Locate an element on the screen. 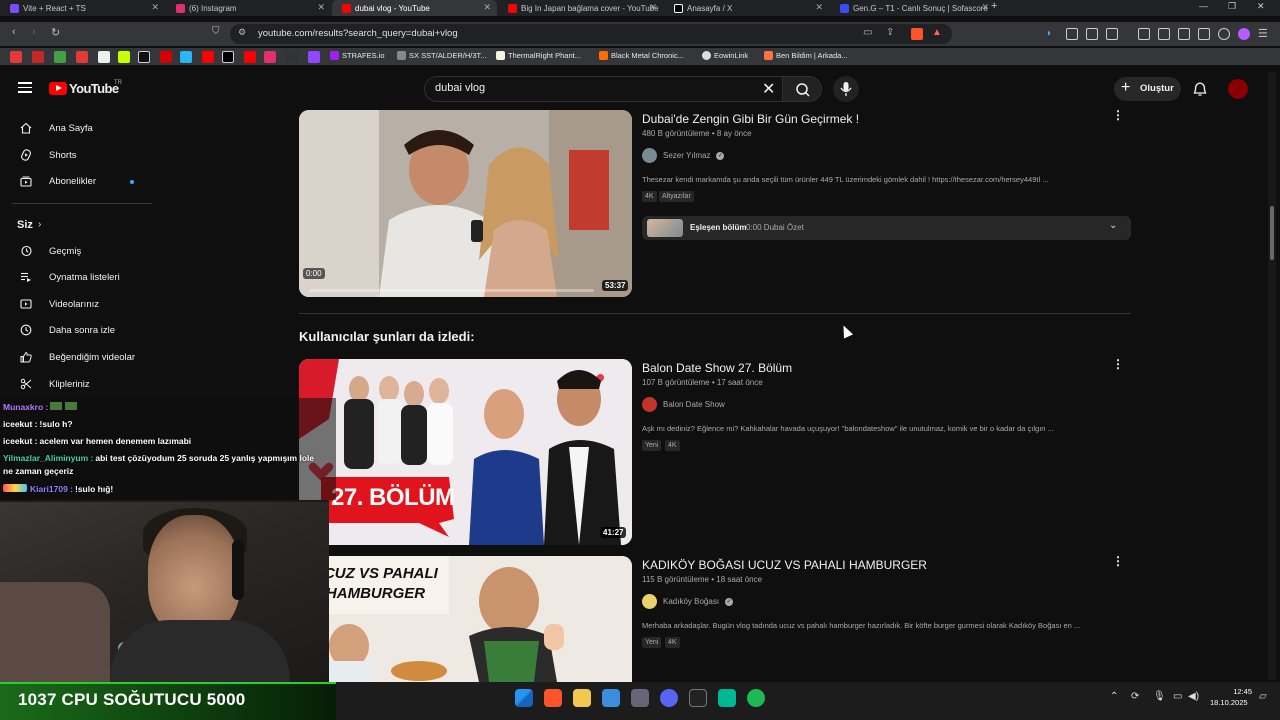 The height and width of the screenshot is (720, 1280). share-icon: ⇪ is located at coordinates (890, 32).